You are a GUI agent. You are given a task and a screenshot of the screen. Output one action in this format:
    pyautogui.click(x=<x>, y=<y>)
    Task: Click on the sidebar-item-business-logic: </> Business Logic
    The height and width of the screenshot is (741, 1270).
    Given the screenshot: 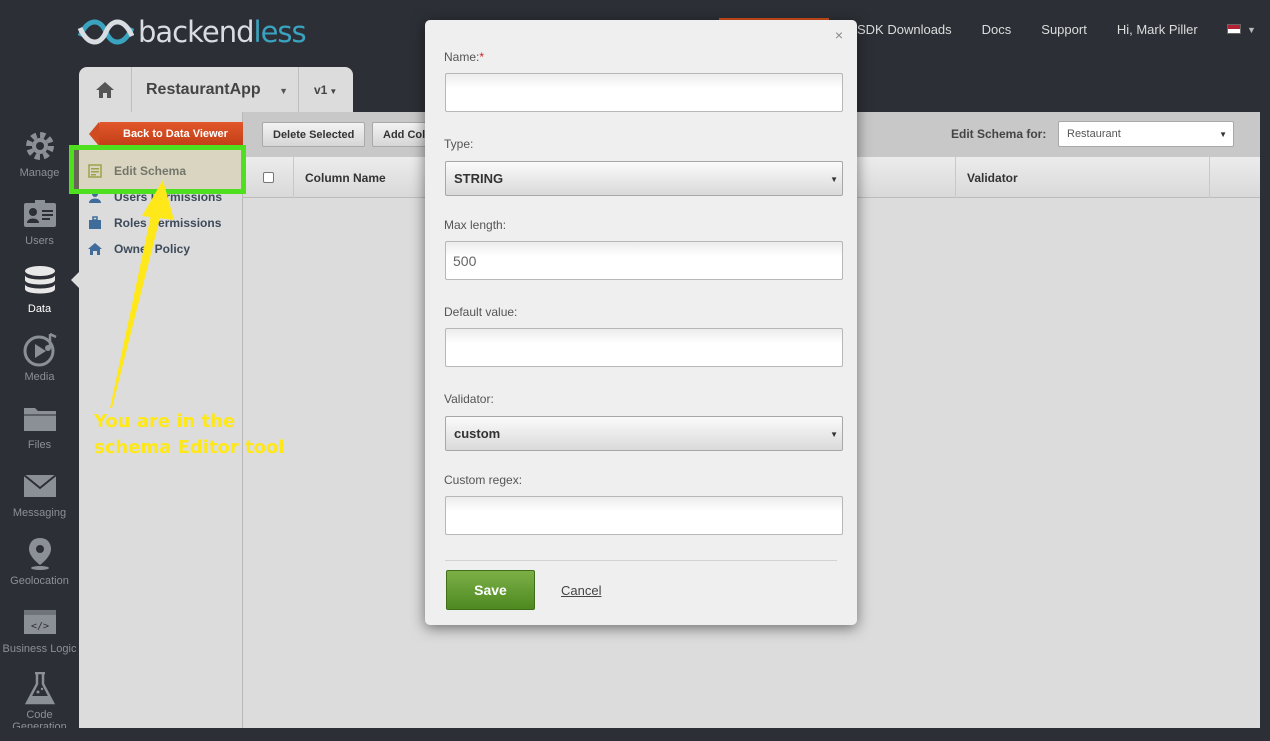 What is the action you would take?
    pyautogui.click(x=39, y=630)
    